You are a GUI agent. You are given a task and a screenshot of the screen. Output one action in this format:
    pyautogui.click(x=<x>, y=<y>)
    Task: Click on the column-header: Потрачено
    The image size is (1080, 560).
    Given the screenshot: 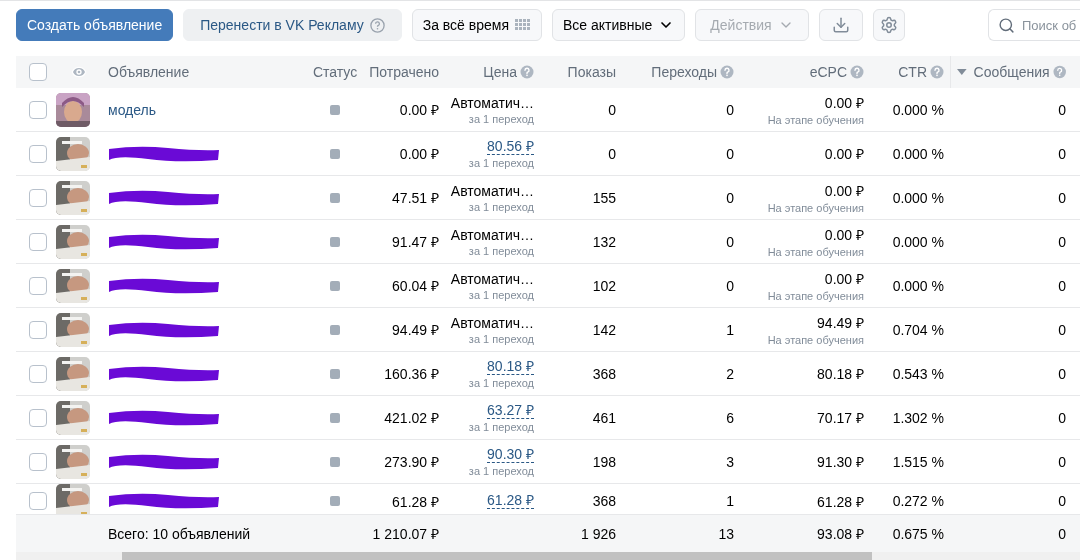 What is the action you would take?
    pyautogui.click(x=402, y=72)
    